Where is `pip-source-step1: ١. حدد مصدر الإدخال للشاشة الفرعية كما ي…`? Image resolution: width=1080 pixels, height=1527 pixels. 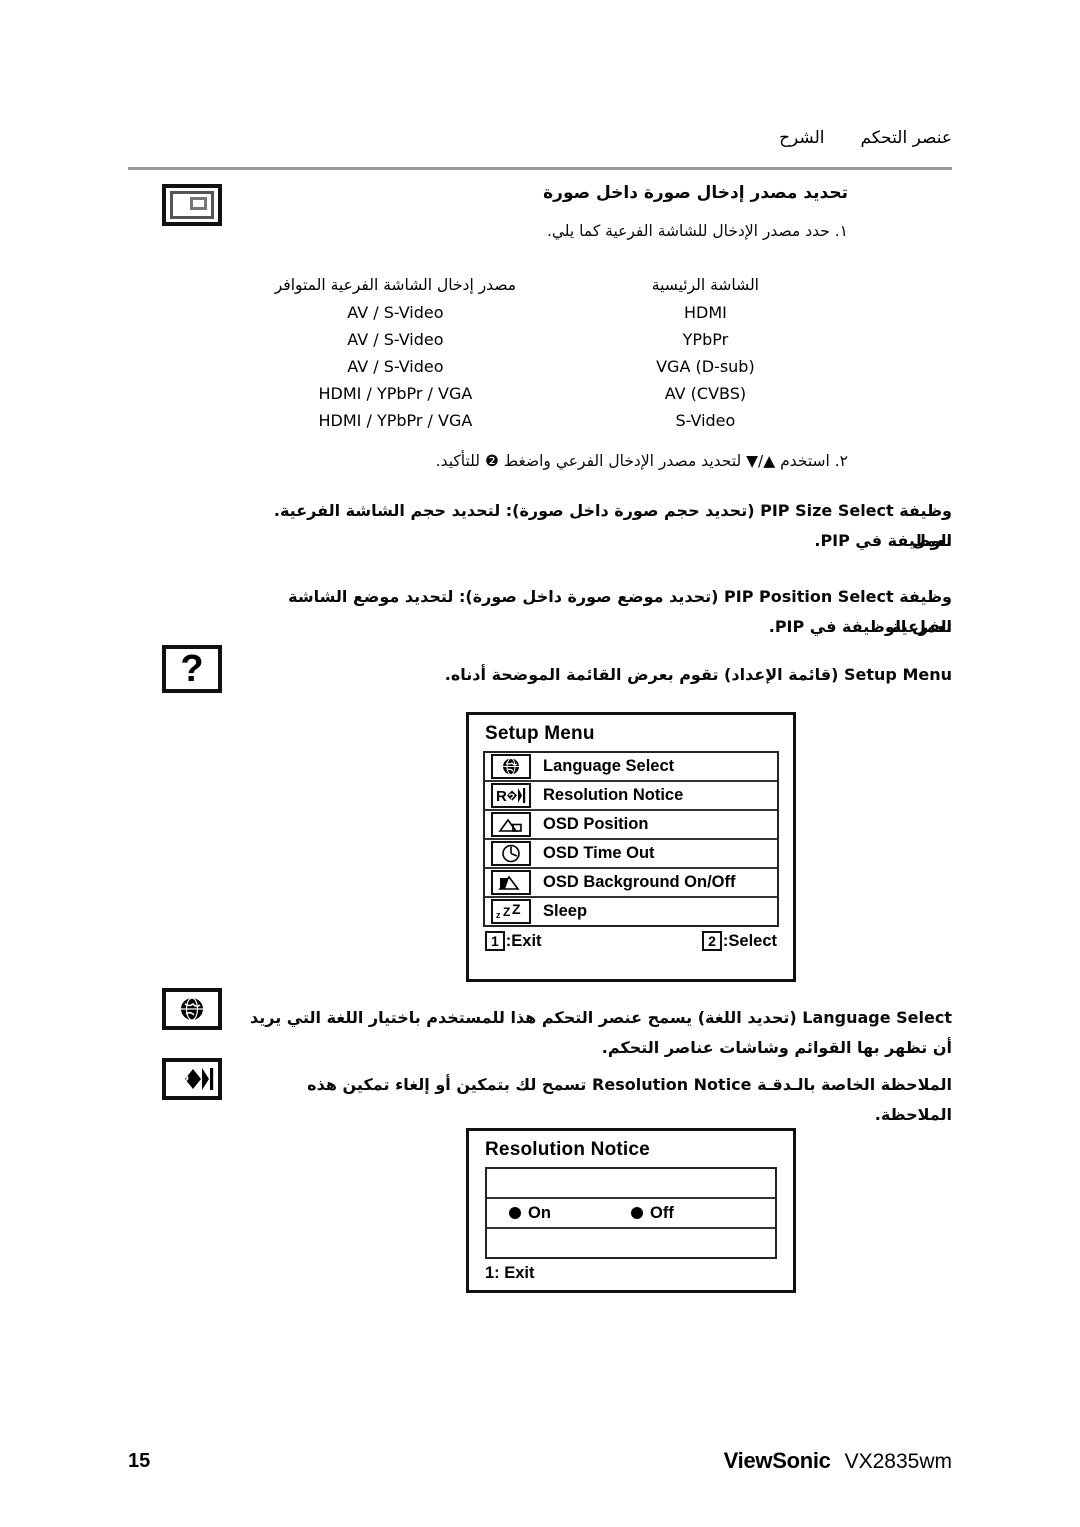
pip-source-step1: ١. حدد مصدر الإدخال للشاشة الفرعية كما ي… is located at coordinates (697, 231).